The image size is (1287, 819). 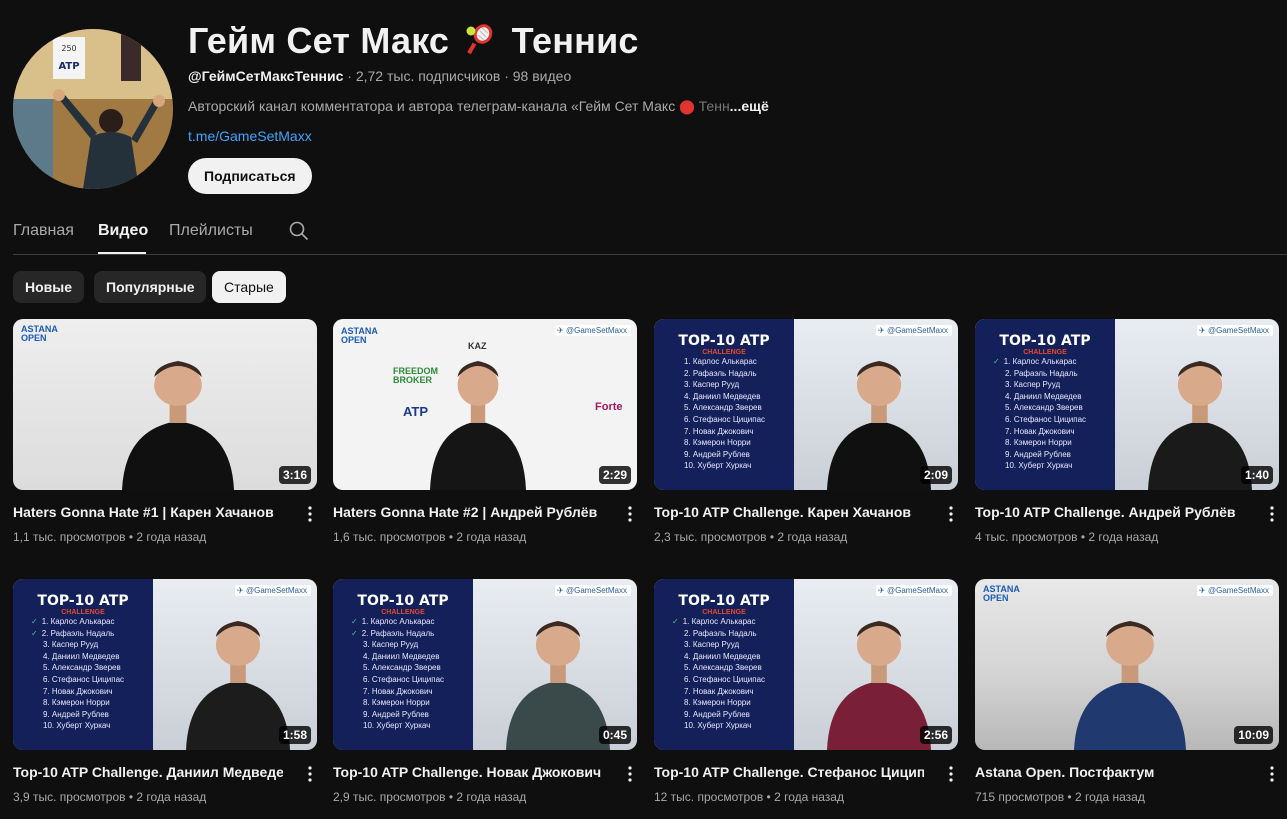 What do you see at coordinates (93, 109) in the screenshot?
I see `channel-avatar: 250 ATP` at bounding box center [93, 109].